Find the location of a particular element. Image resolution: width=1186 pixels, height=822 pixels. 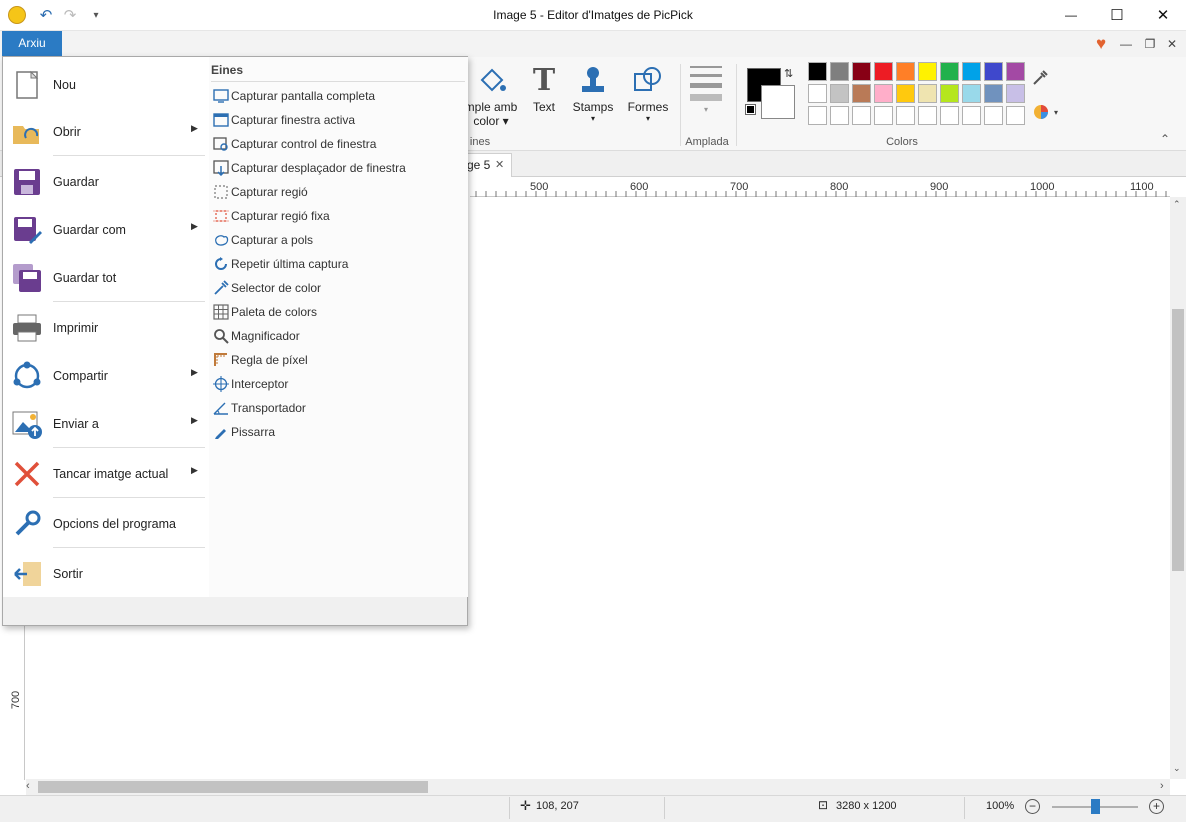

tool-item-label: Transportador is located at coordinates (268, 408).